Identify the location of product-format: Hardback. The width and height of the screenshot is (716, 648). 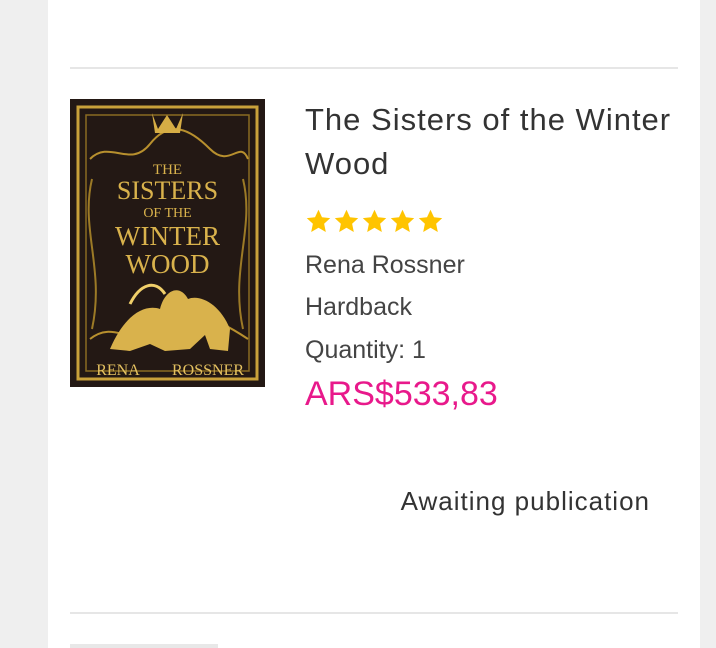
(358, 307).